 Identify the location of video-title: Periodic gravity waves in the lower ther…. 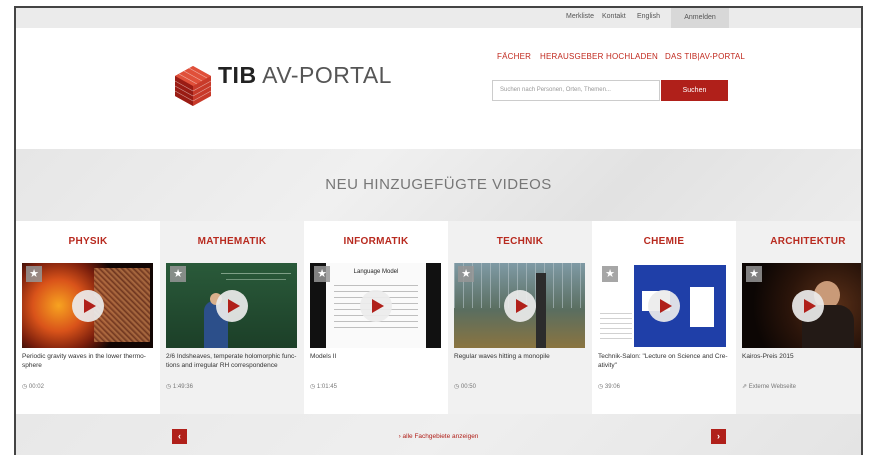
(89, 361).